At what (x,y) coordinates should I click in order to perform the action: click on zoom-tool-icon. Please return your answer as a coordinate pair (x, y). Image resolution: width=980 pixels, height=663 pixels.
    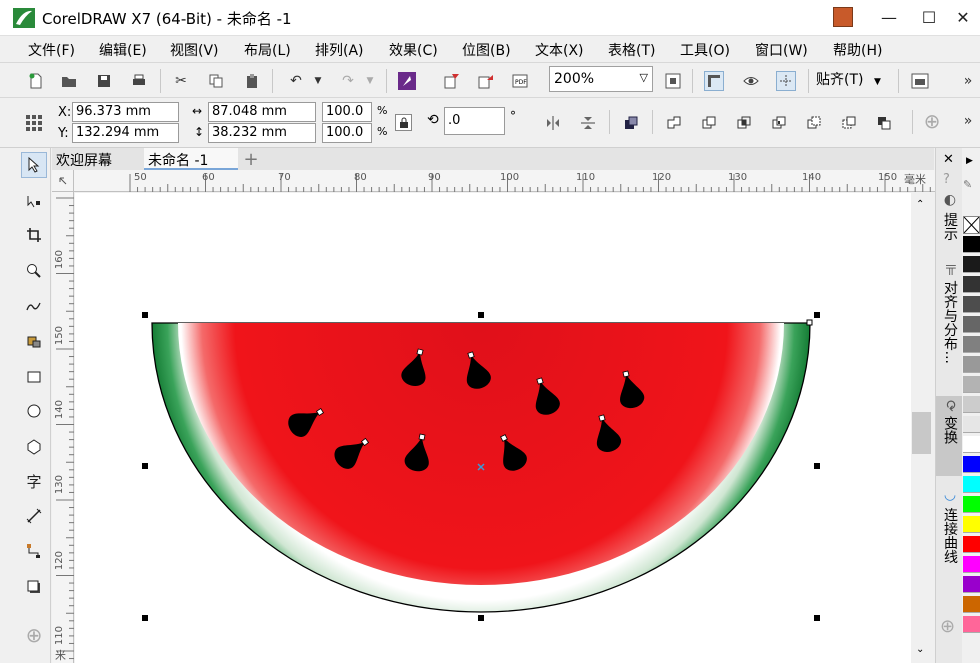
    Looking at the image, I should click on (34, 271).